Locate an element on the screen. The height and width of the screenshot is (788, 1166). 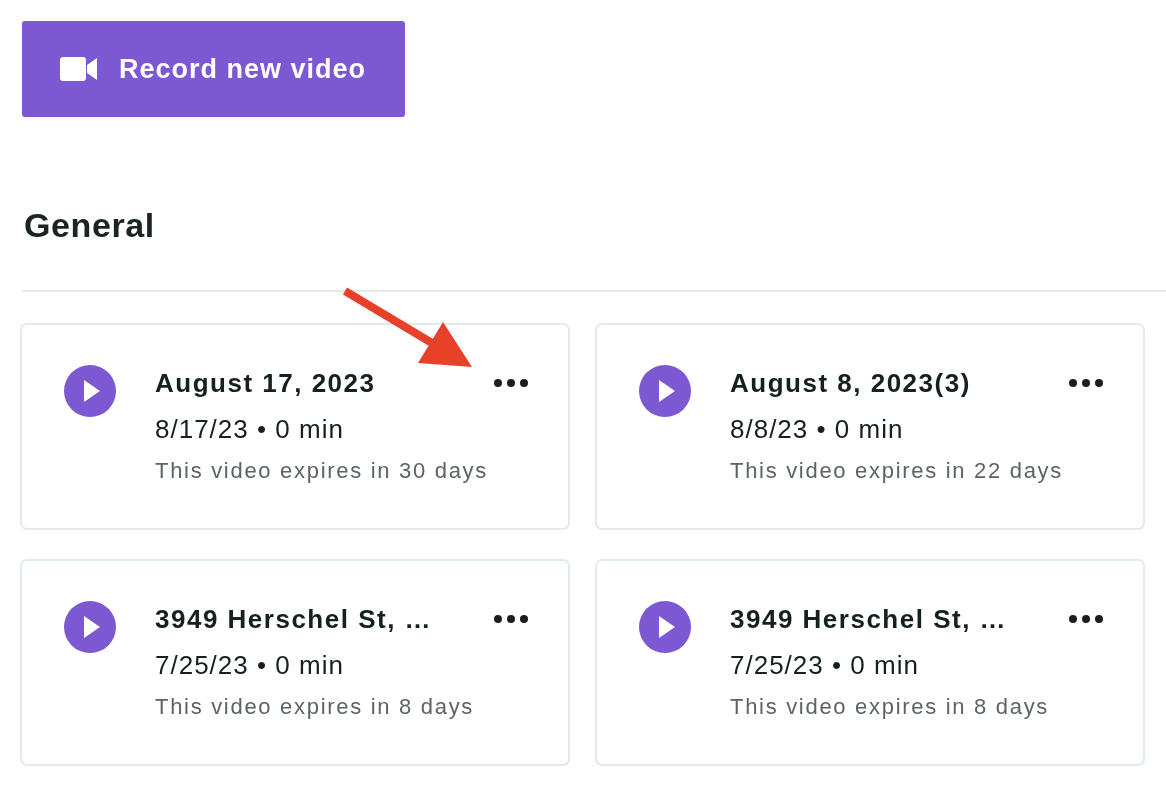
video-date-duration: 8/8/23 • 0 min is located at coordinates (817, 429).